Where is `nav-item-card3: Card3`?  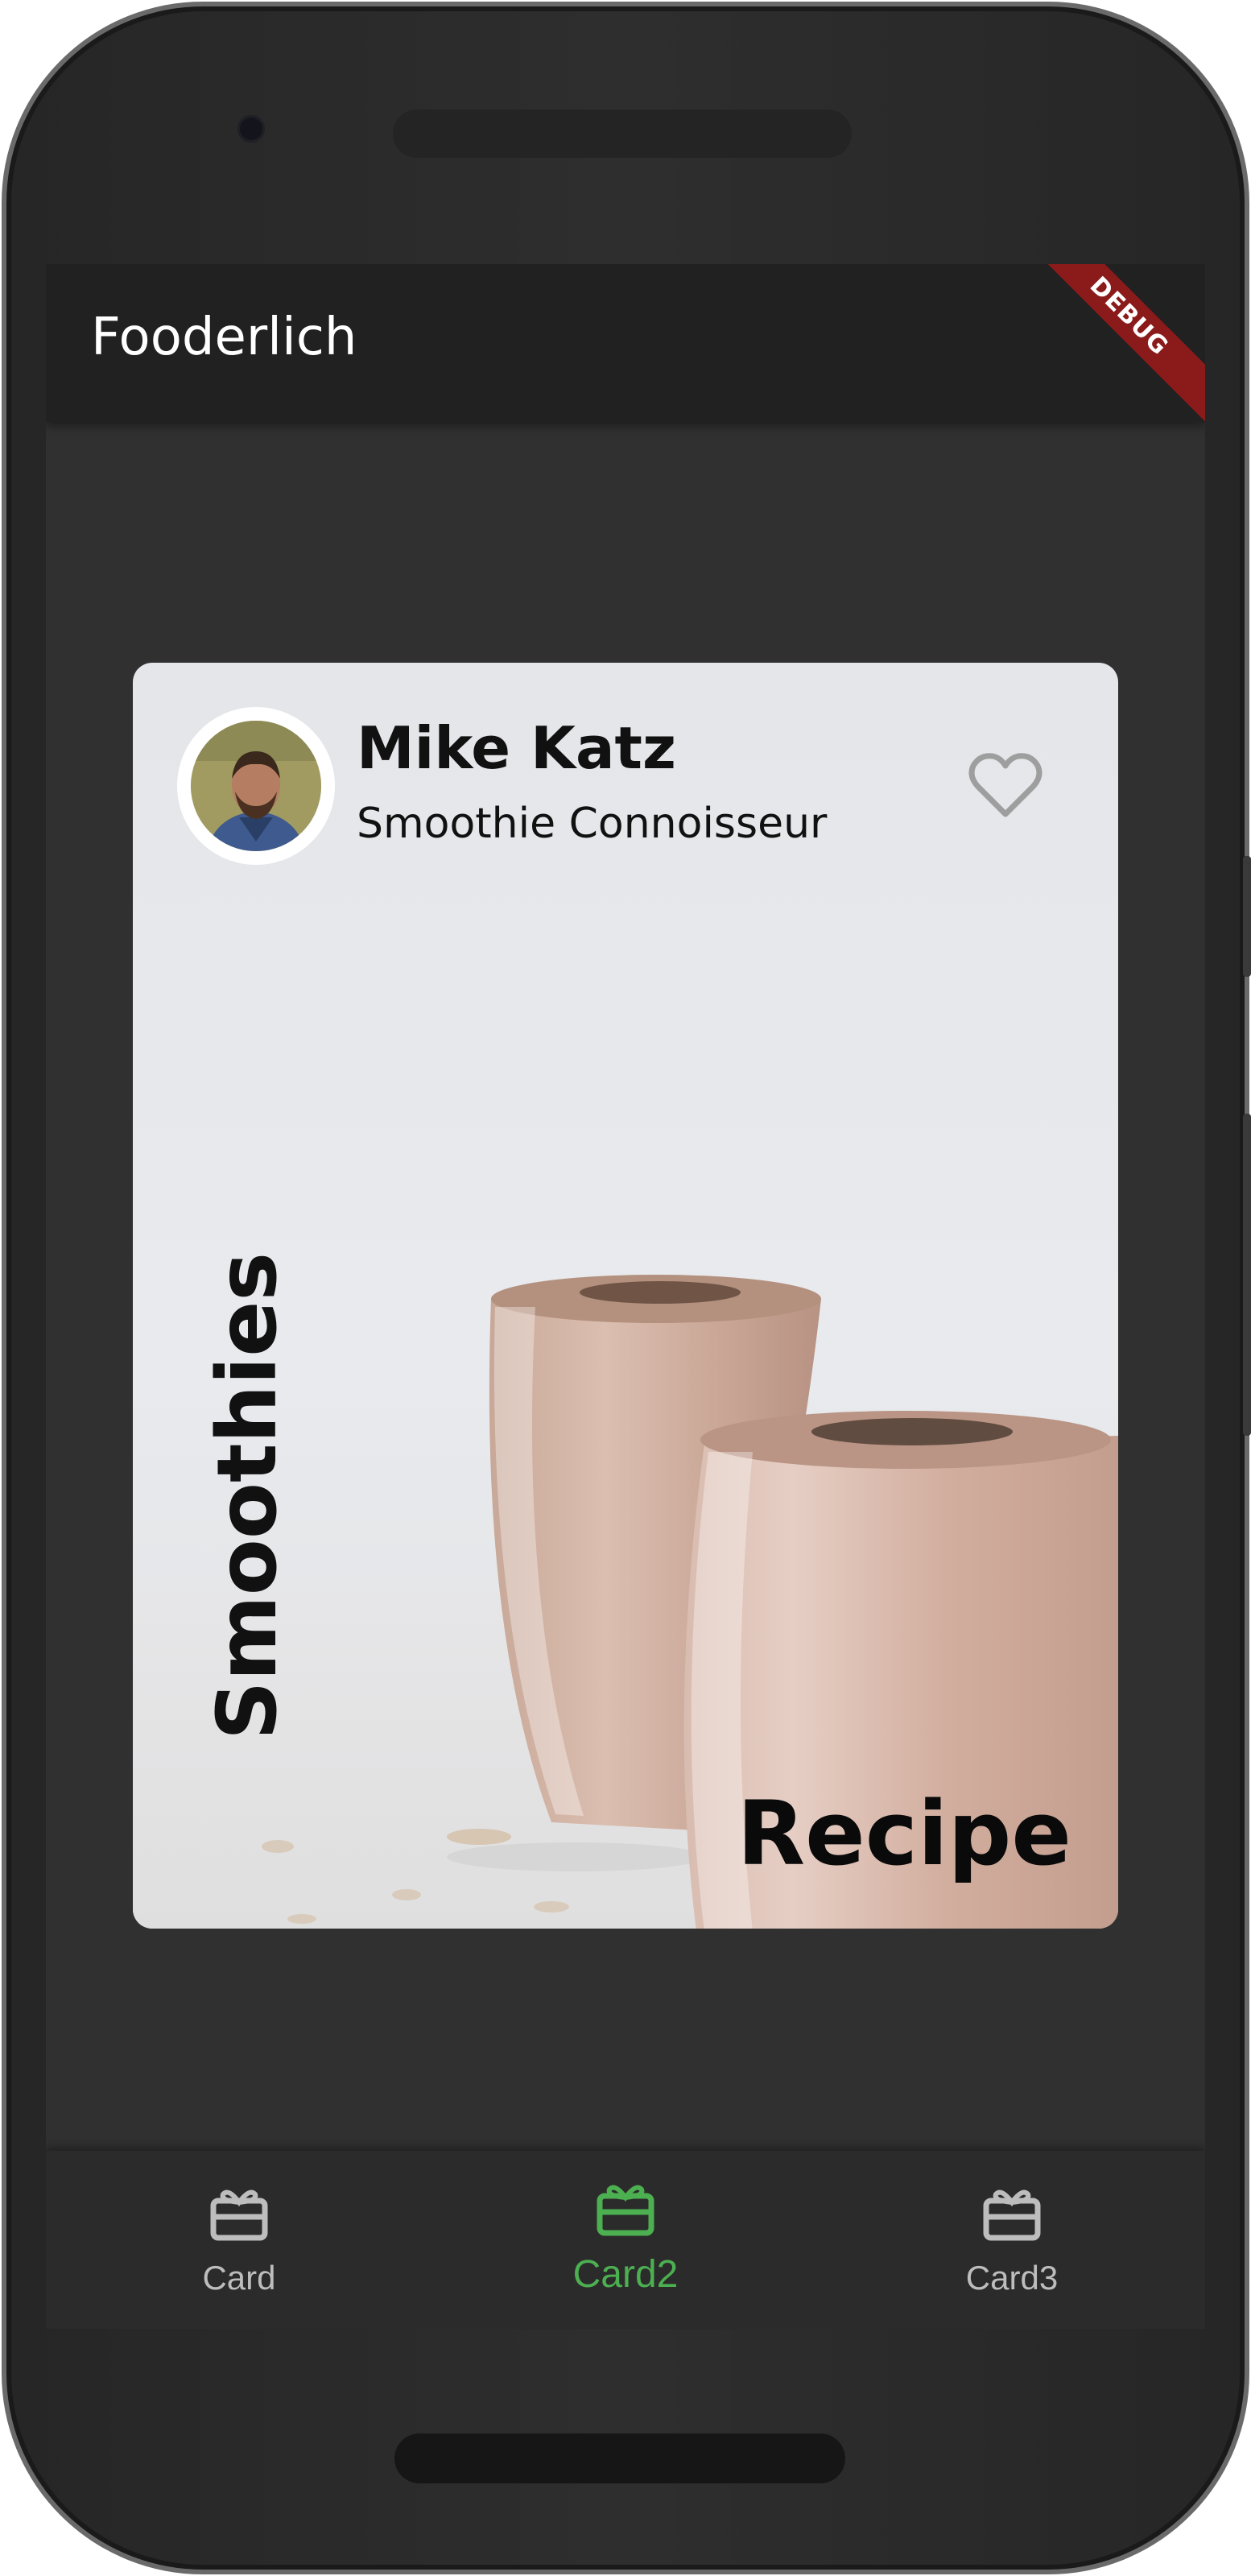
nav-item-card3: Card3 is located at coordinates (1012, 2240).